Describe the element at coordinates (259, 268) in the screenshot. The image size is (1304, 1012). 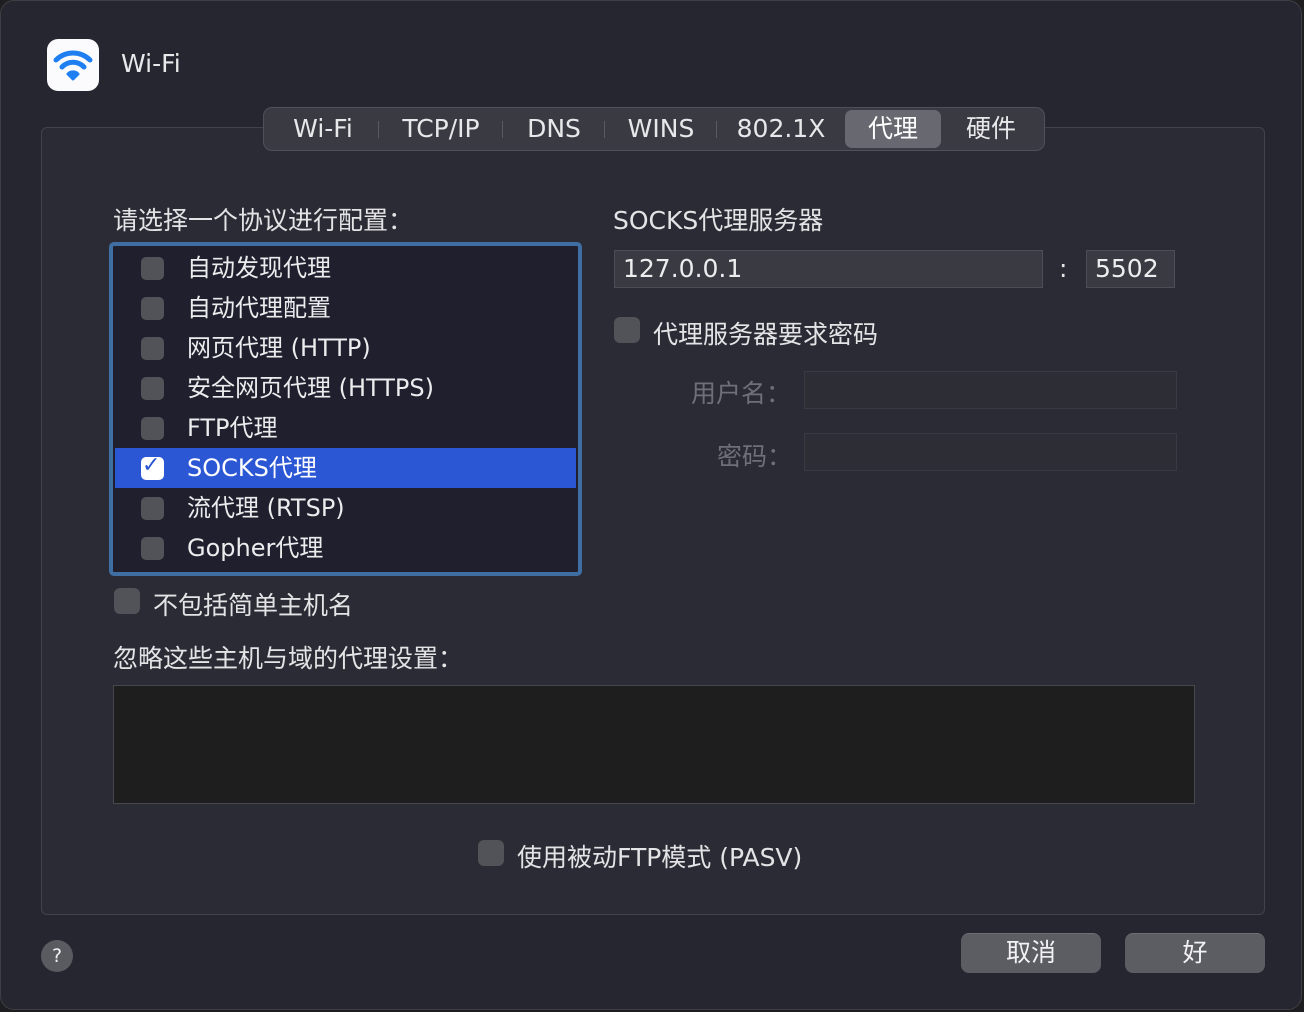
I see `protocol-item-label: 自动发现代理` at that location.